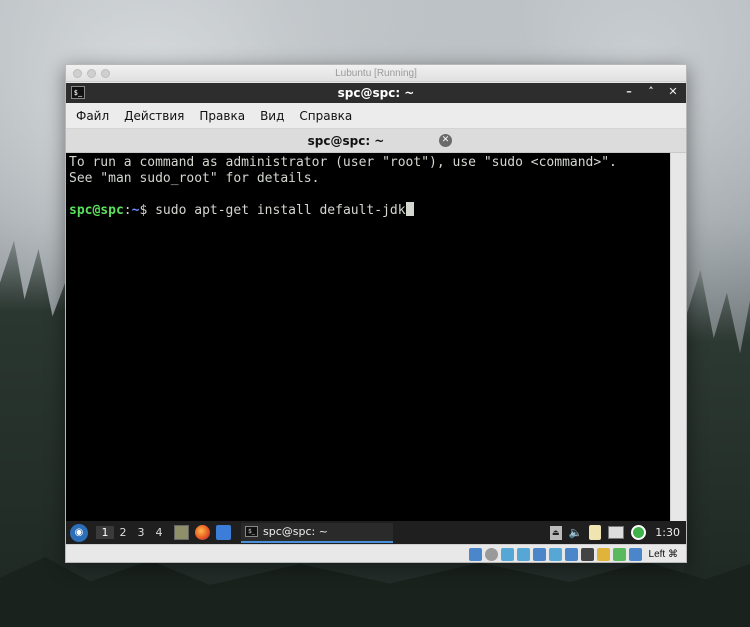  I want to click on video-capture-icon, so click(587, 554).